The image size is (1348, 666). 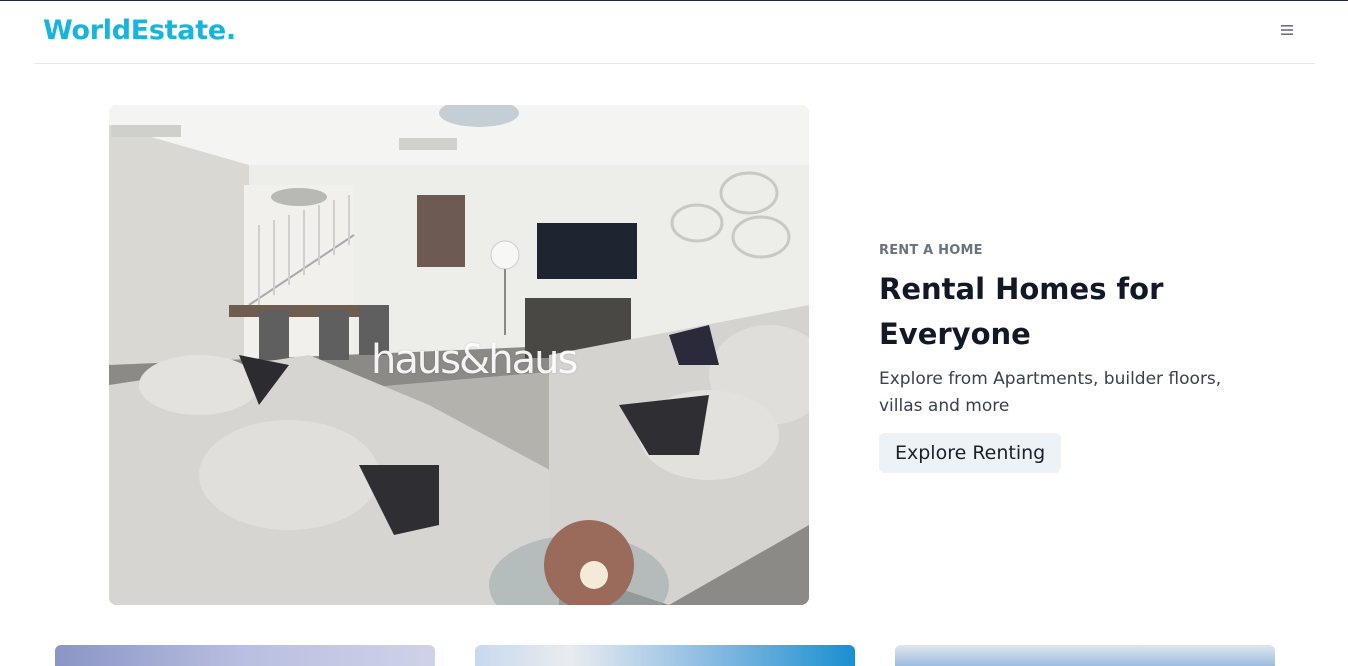 I want to click on image-watermark: haus&haus, so click(x=474, y=360).